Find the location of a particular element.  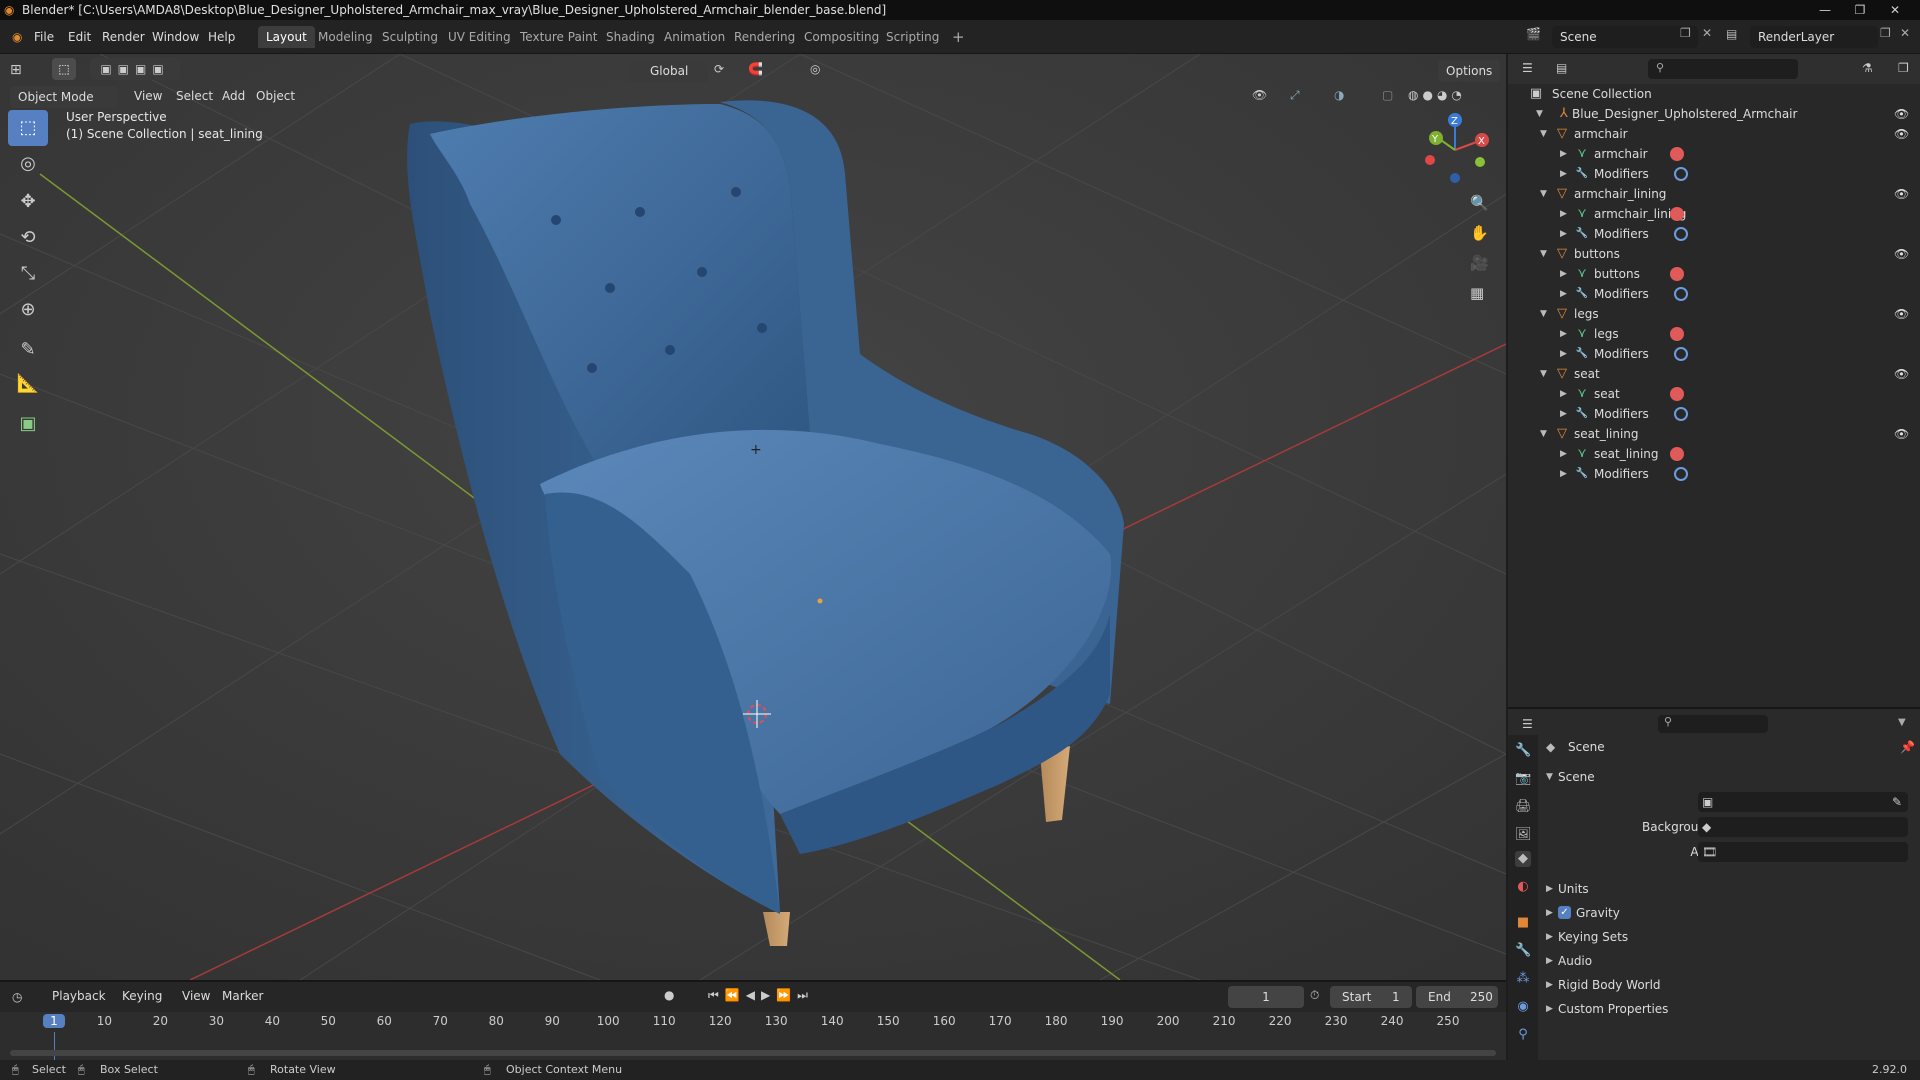

pan-hand-icon: ✋ is located at coordinates (1479, 233).